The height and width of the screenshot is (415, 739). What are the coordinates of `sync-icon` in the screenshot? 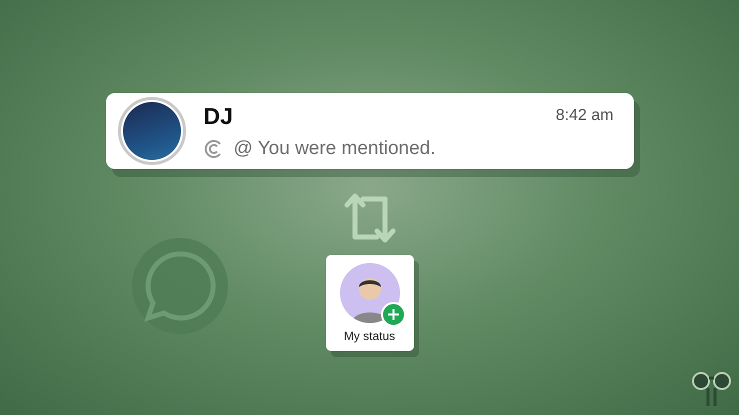 It's located at (214, 148).